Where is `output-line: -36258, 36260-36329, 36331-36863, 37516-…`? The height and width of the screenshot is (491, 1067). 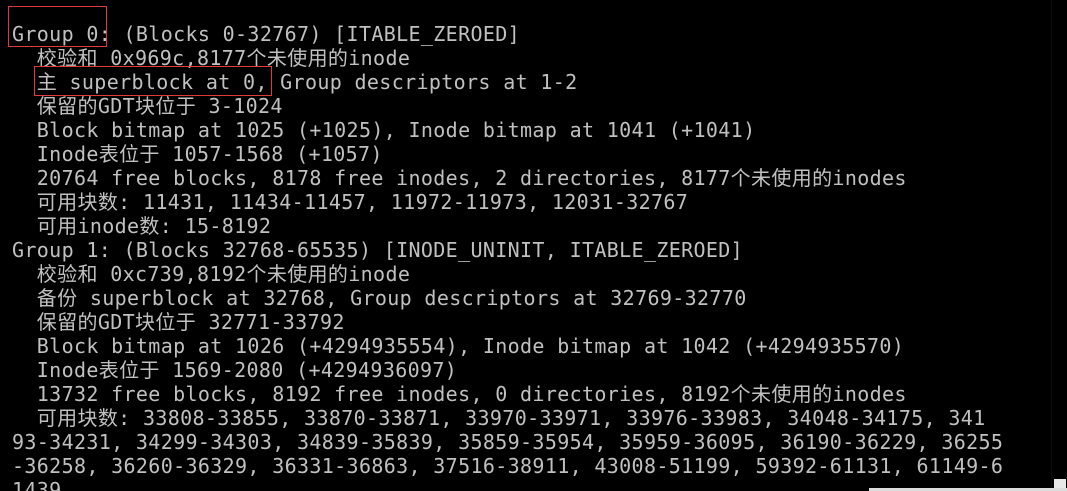
output-line: -36258, 36260-36329, 36331-36863, 37516-… is located at coordinates (508, 466).